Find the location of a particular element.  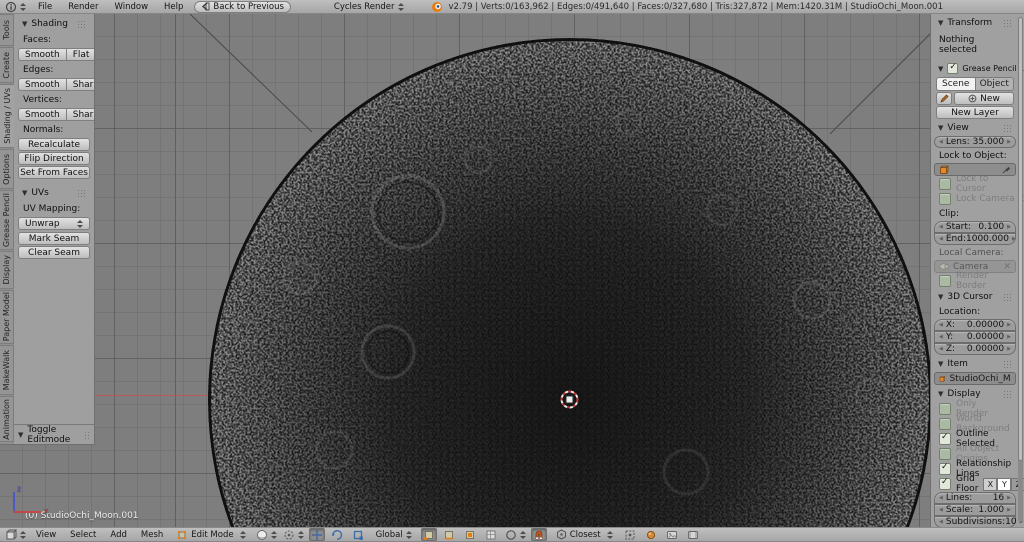

lock-camera-row: Lock Camera to View is located at coordinates (979, 199).